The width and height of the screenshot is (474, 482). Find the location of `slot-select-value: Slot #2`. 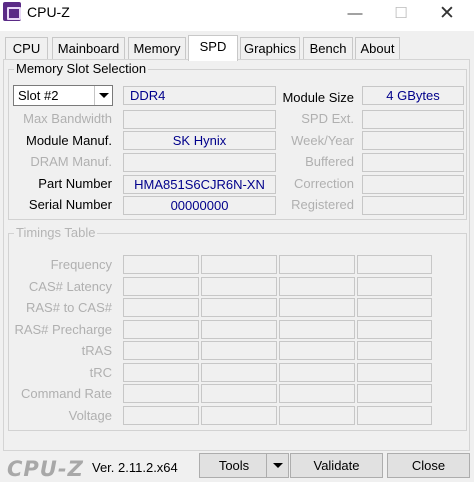

slot-select-value: Slot #2 is located at coordinates (38, 95).